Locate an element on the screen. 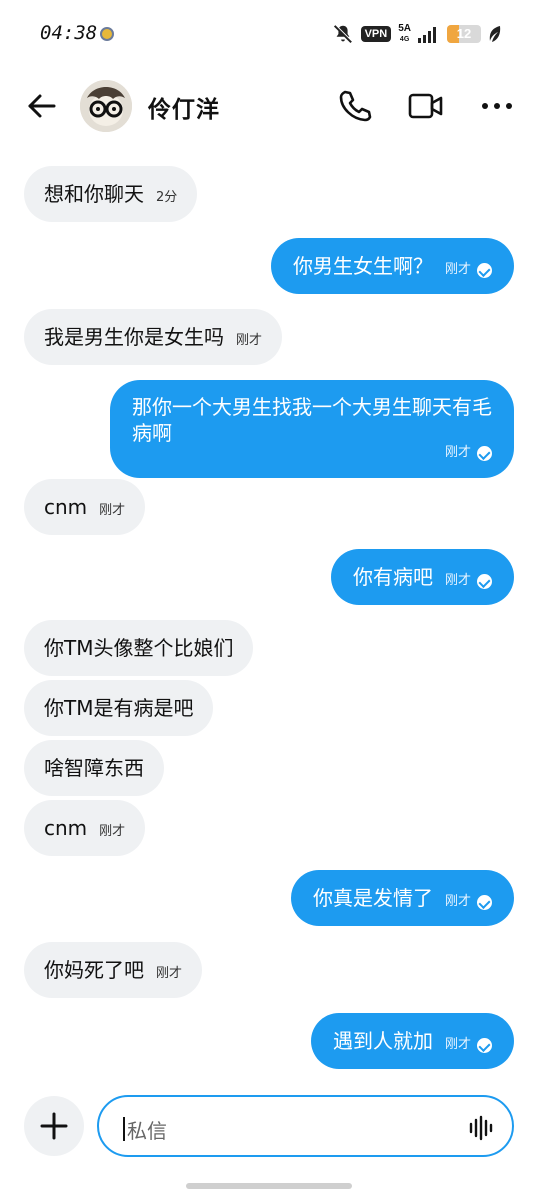  message-bubble: 啥智障东西 is located at coordinates (94, 768).